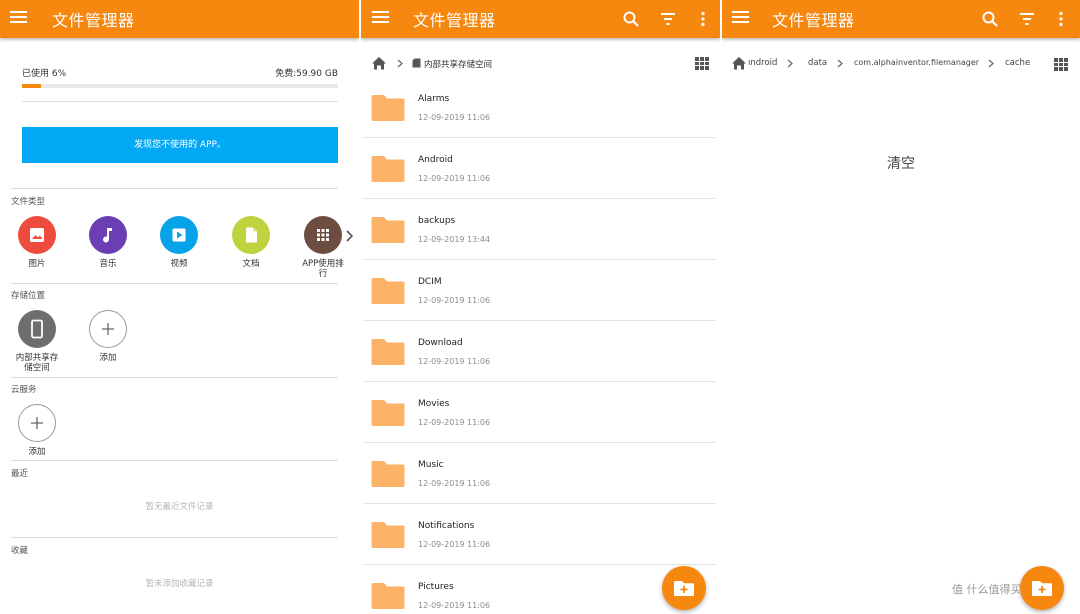 The width and height of the screenshot is (1080, 614). Describe the element at coordinates (431, 465) in the screenshot. I see `folder-name: Music` at that location.